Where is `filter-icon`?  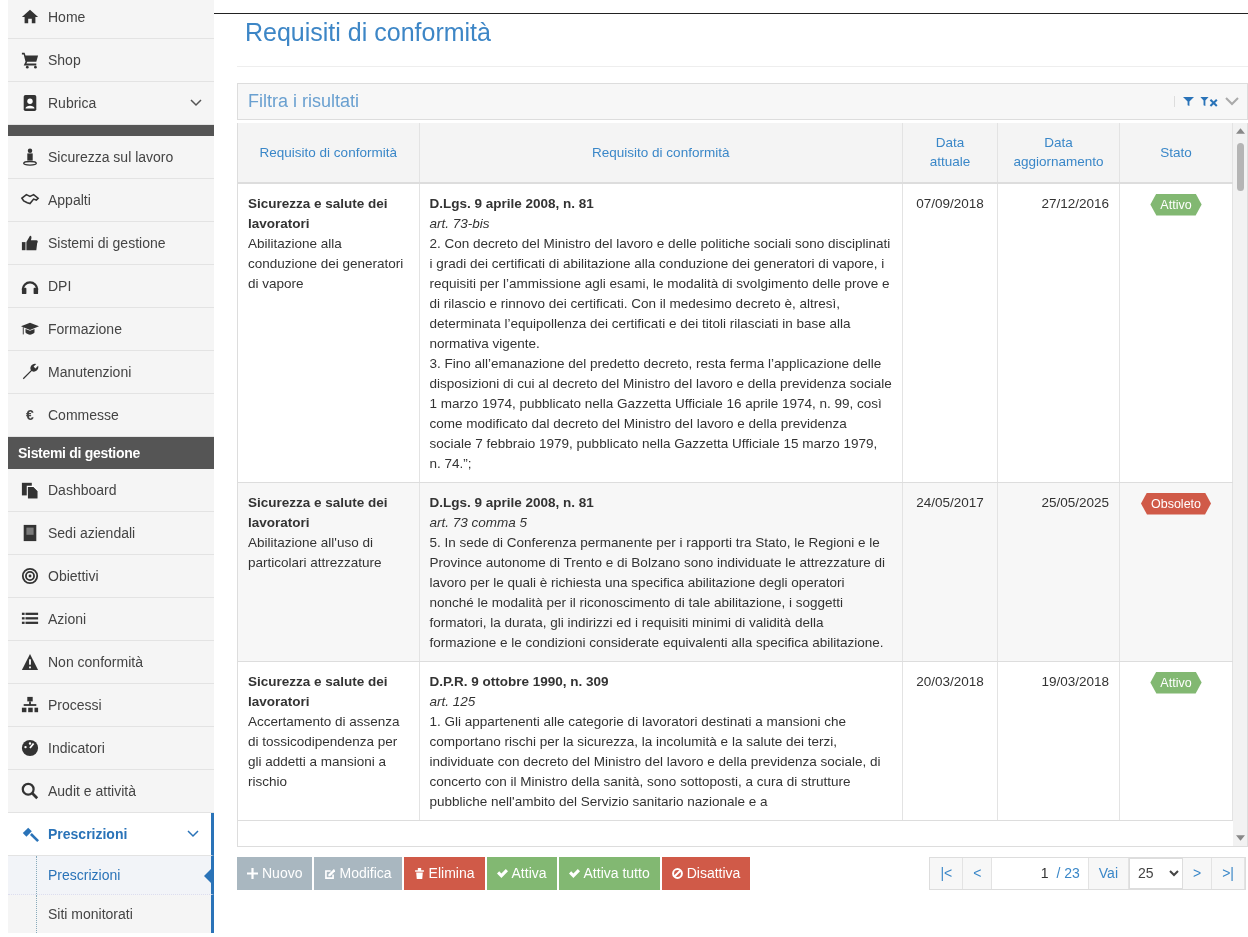 filter-icon is located at coordinates (1188, 101).